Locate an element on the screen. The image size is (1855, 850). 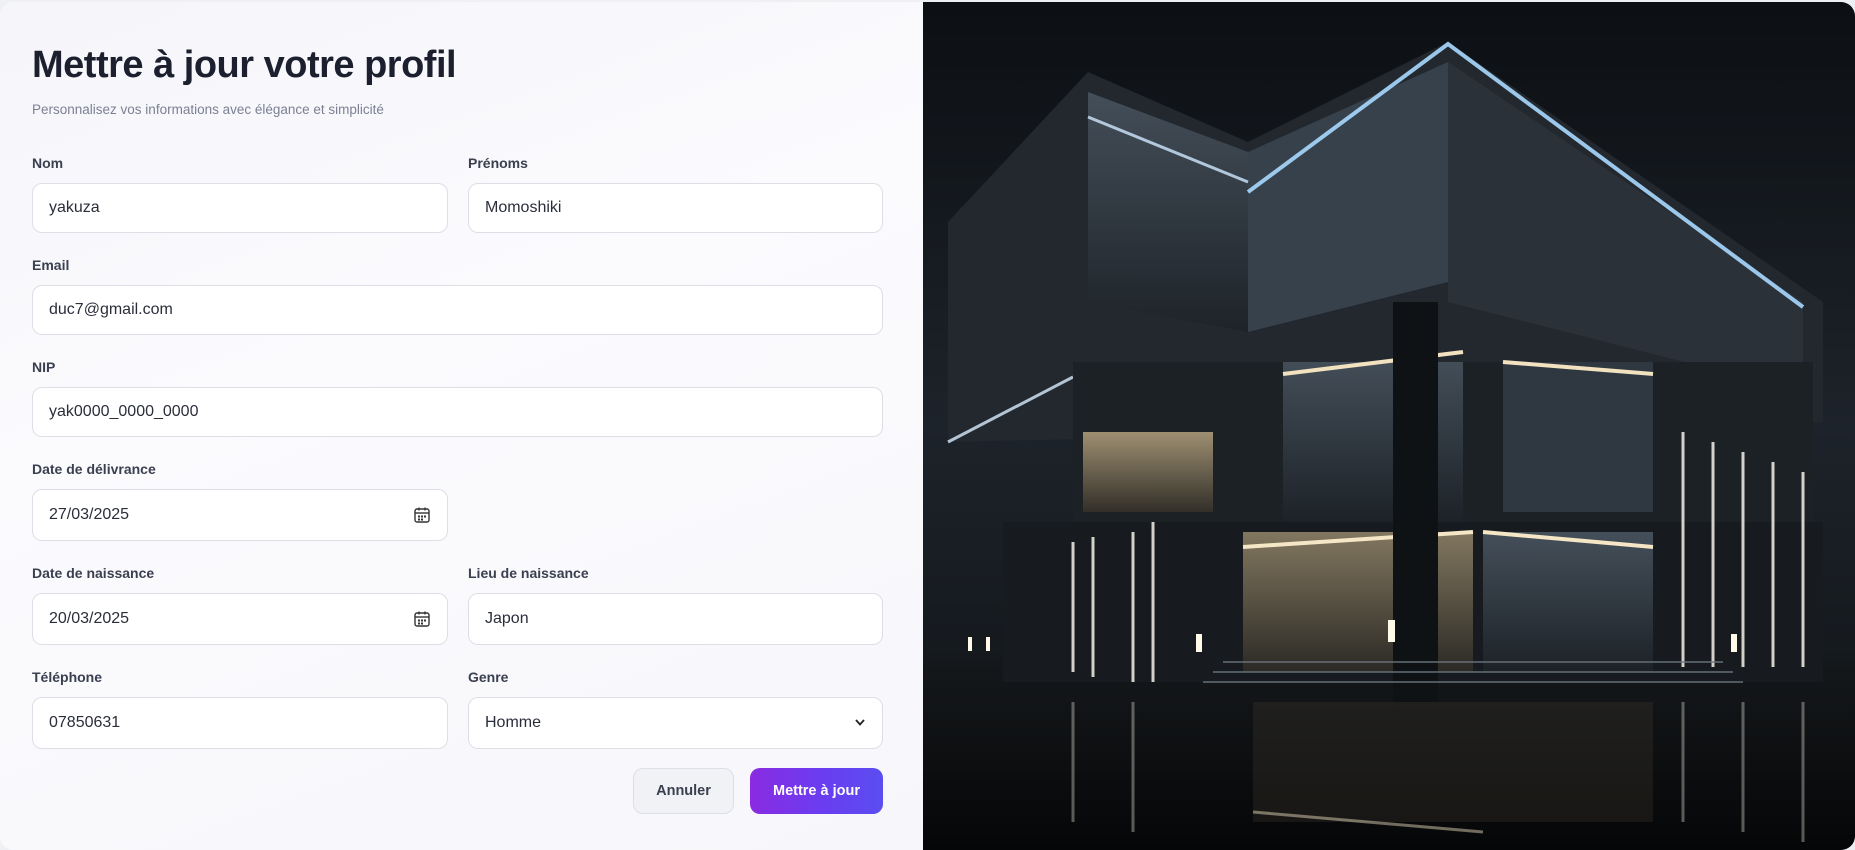
field-email: Email duc7@gmail.com is located at coordinates (457, 296).